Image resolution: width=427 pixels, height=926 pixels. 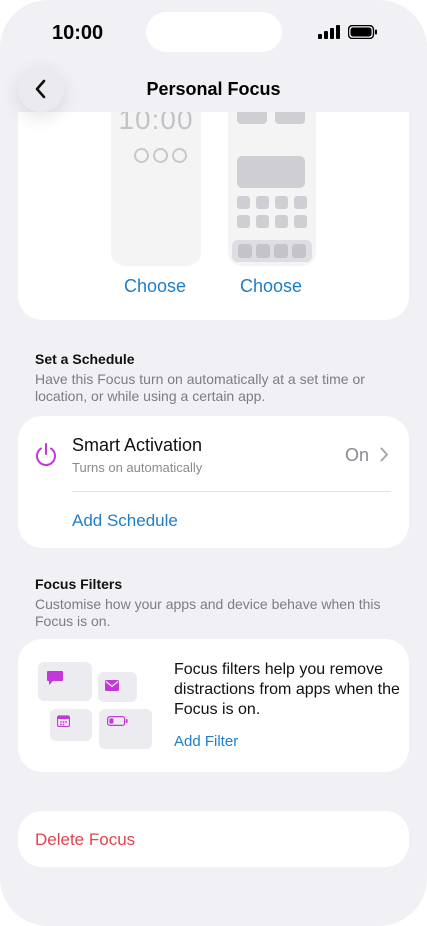 I want to click on power-icon, so click(x=46, y=454).